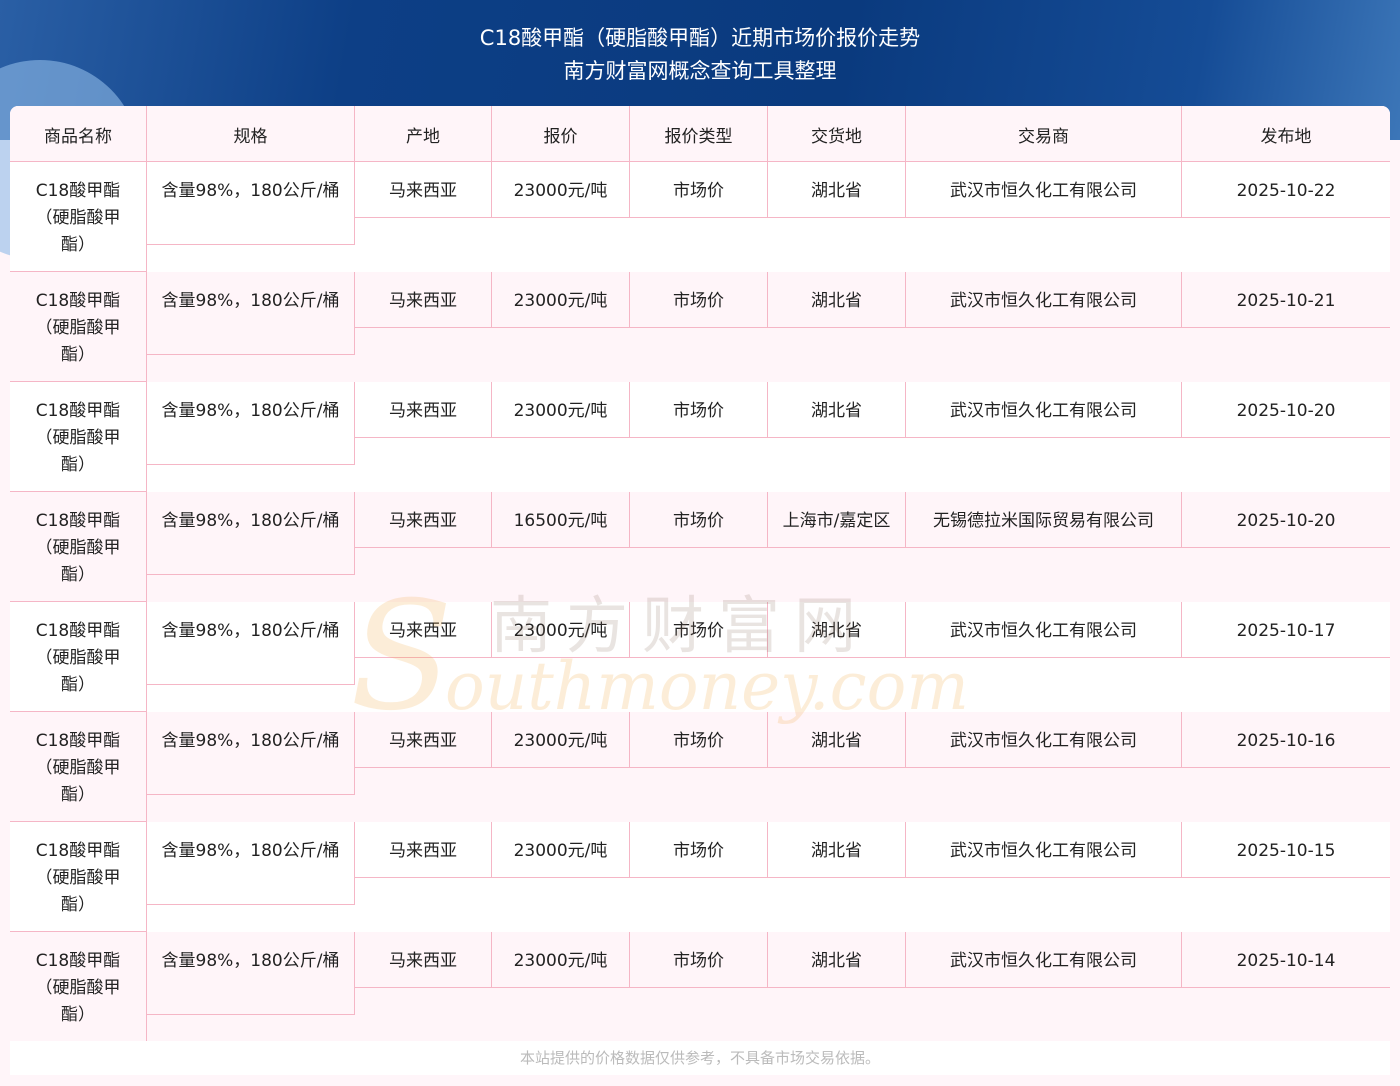 This screenshot has height=1086, width=1400. Describe the element at coordinates (561, 134) in the screenshot. I see `column-header: 报价` at that location.